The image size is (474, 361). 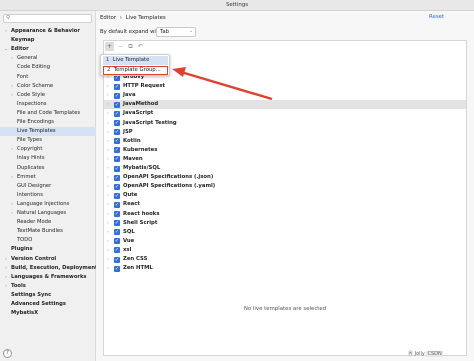 I want to click on template-group-row: › ✓ Zen CSS, so click(x=285, y=259).